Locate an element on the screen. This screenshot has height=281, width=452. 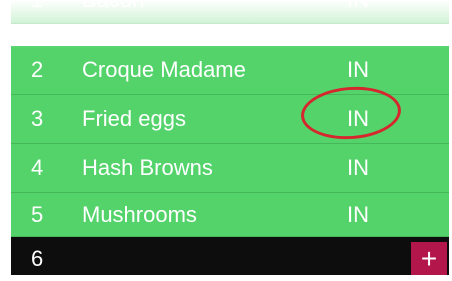
item-number: 2 is located at coordinates (37, 69).